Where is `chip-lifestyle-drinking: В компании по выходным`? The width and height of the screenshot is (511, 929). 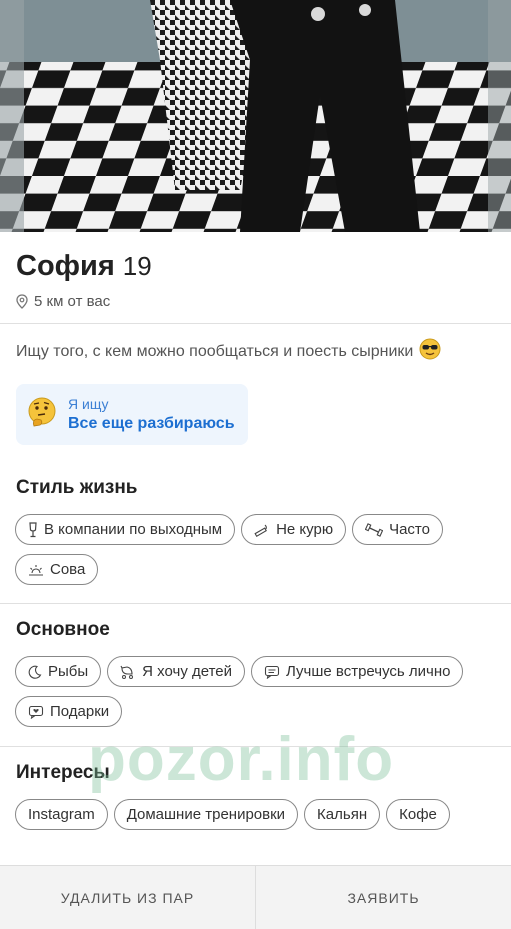
chip-lifestyle-drinking: В компании по выходным is located at coordinates (125, 529).